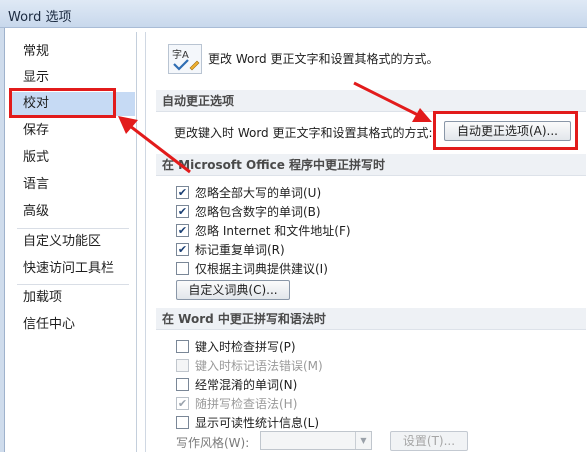 The width and height of the screenshot is (587, 452). What do you see at coordinates (245, 346) in the screenshot?
I see `check-spelling-label: 键入时检查拼写(P)` at bounding box center [245, 346].